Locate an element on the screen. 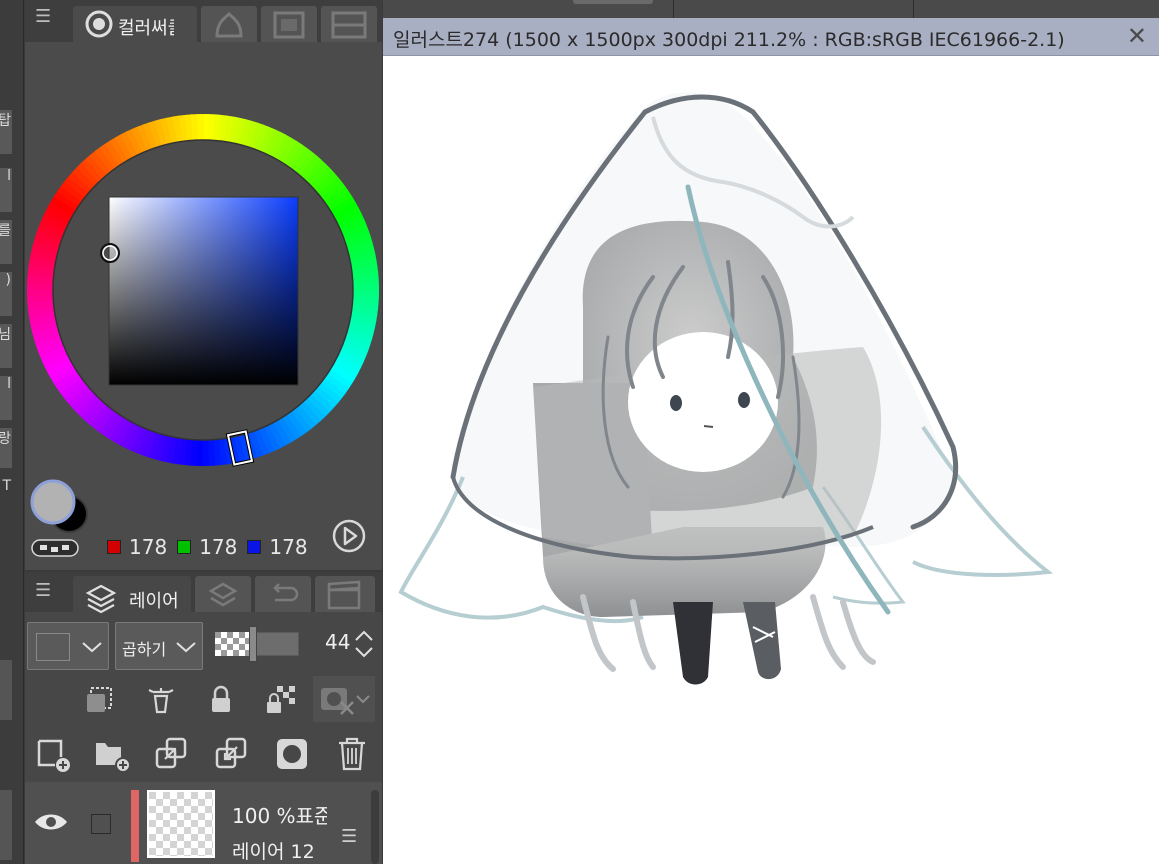 This screenshot has height=864, width=1159. saturation-value-shade is located at coordinates (203, 291).